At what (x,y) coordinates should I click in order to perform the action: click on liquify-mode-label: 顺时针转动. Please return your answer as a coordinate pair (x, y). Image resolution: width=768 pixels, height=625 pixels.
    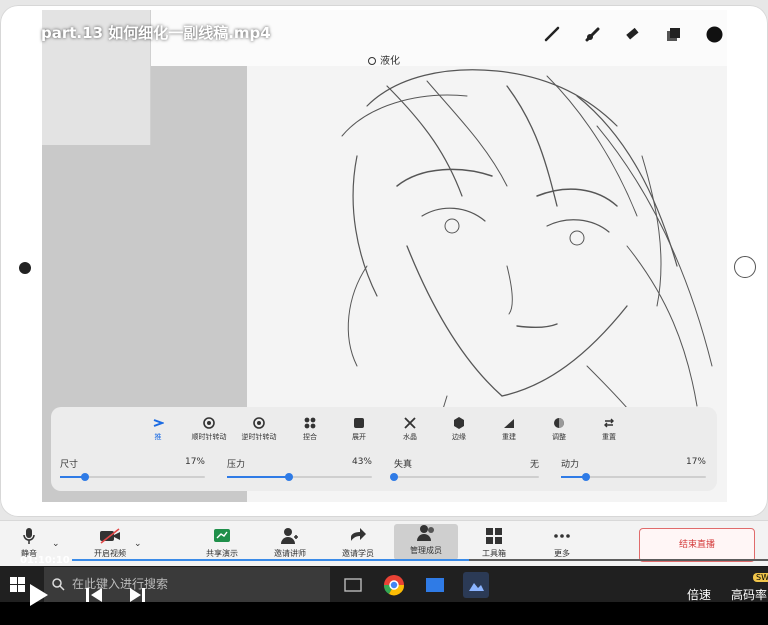
    Looking at the image, I should click on (209, 437).